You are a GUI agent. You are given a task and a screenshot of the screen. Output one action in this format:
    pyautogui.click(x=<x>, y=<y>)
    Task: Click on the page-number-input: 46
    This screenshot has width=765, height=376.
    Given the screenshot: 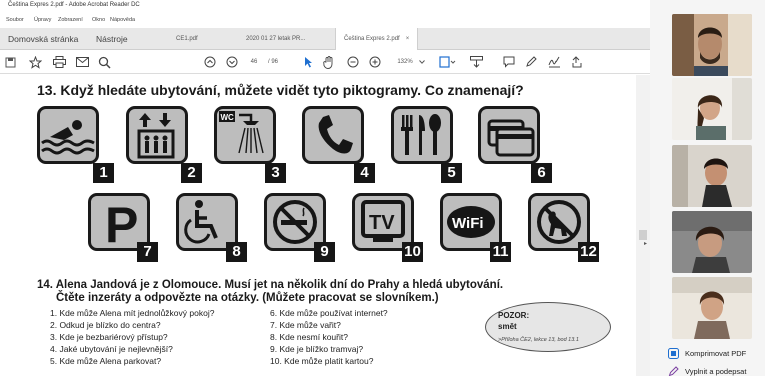 What is the action you would take?
    pyautogui.click(x=254, y=62)
    